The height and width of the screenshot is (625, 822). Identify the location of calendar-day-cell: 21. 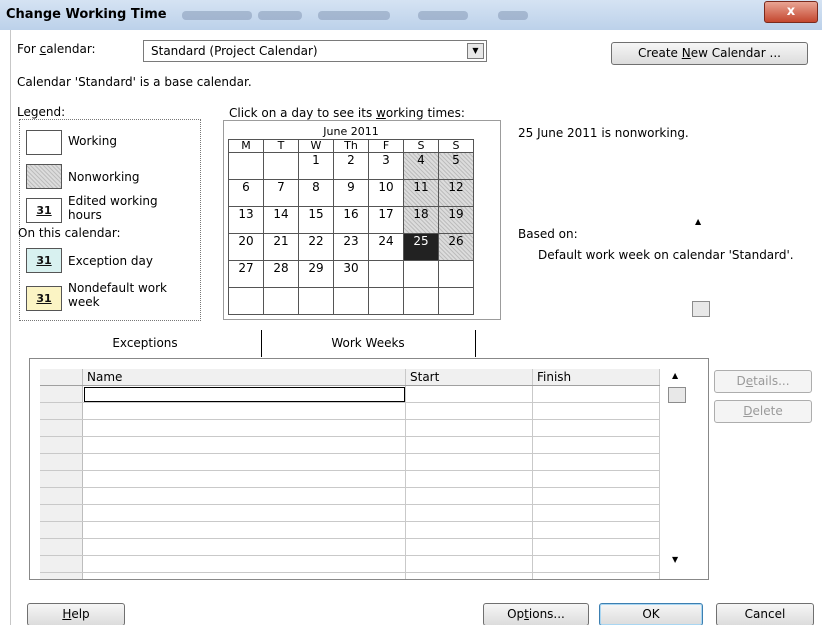
(281, 247).